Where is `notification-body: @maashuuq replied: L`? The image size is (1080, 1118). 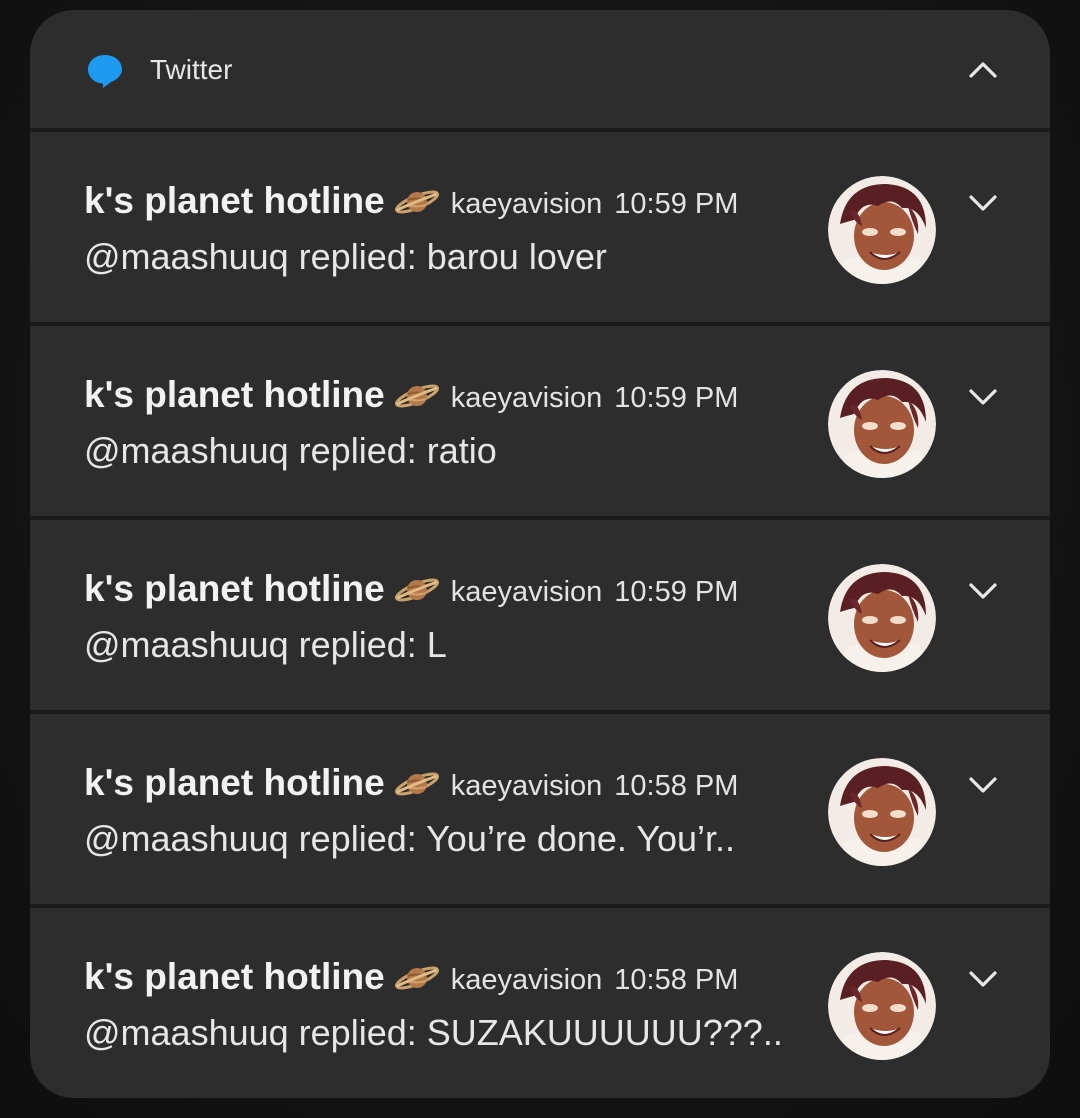 notification-body: @maashuuq replied: L is located at coordinates (265, 644).